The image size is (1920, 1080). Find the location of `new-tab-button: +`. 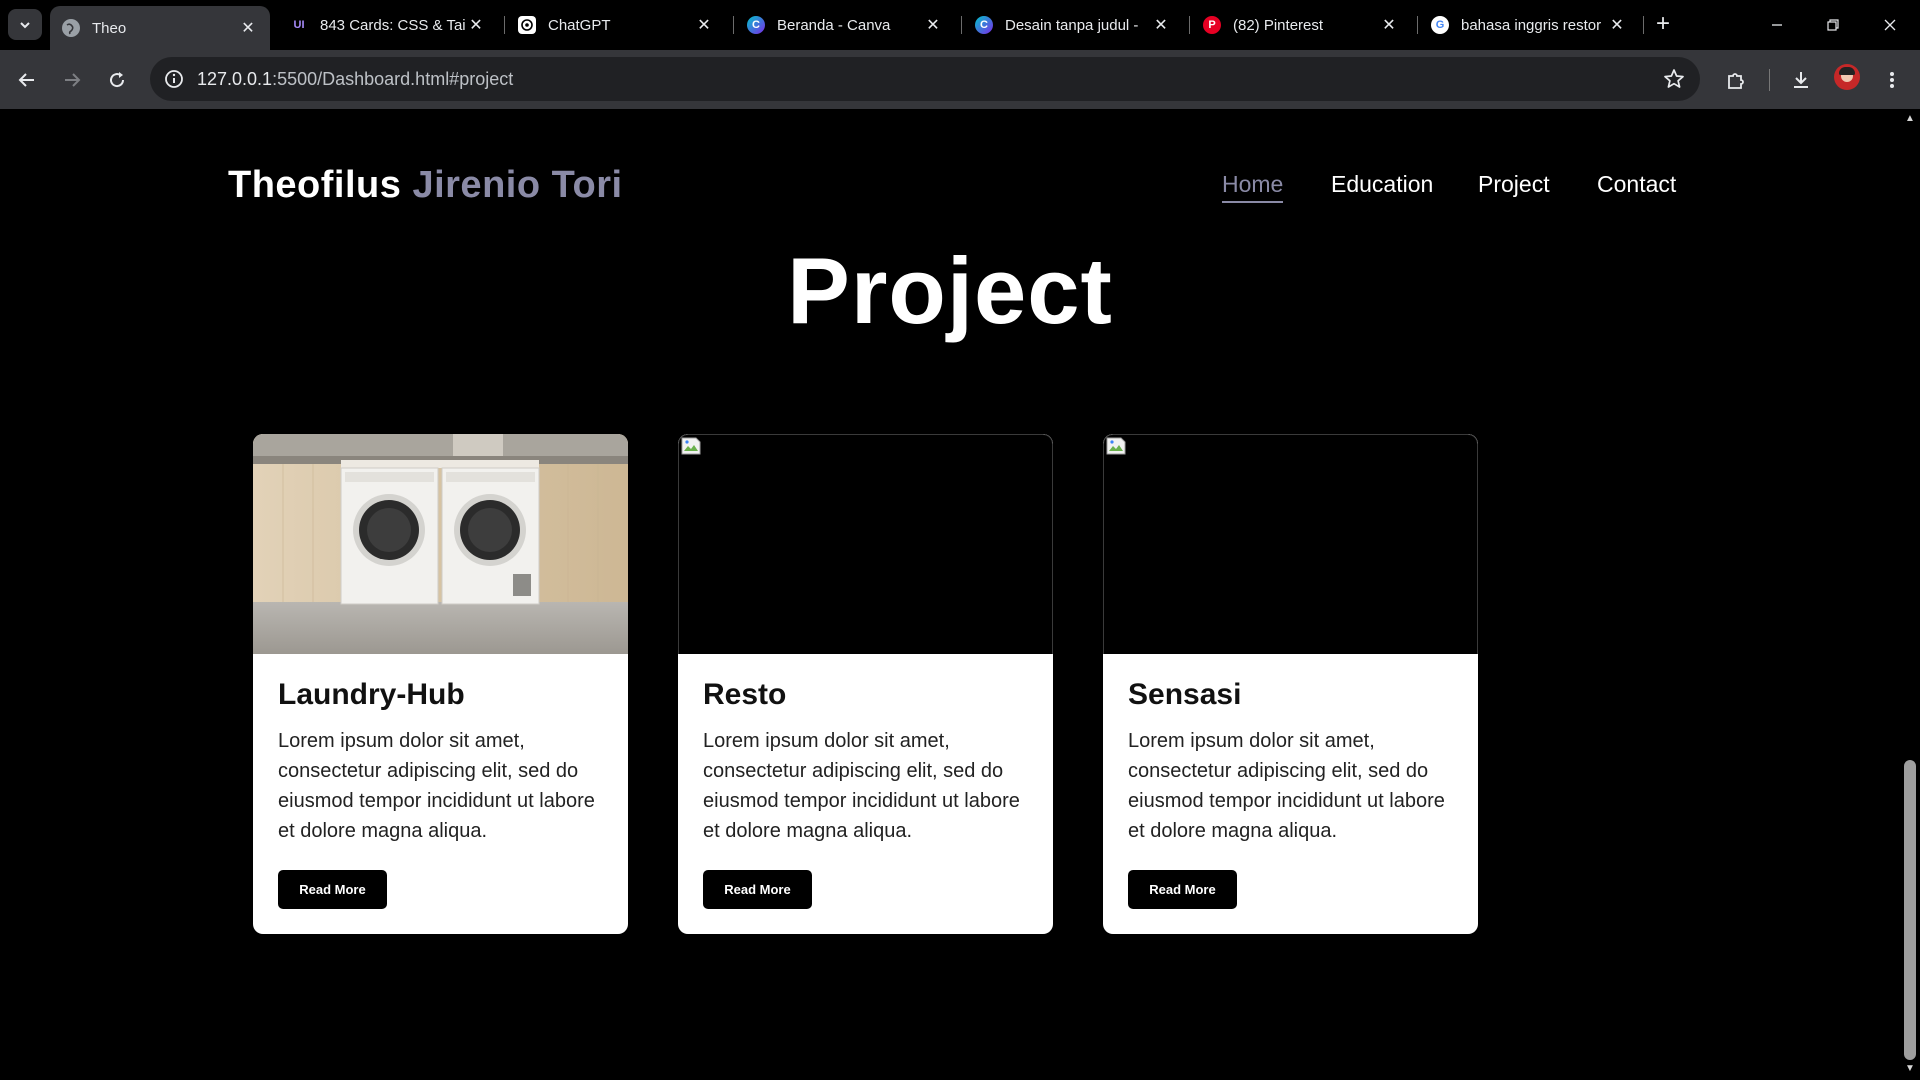

new-tab-button: + is located at coordinates (1663, 25).